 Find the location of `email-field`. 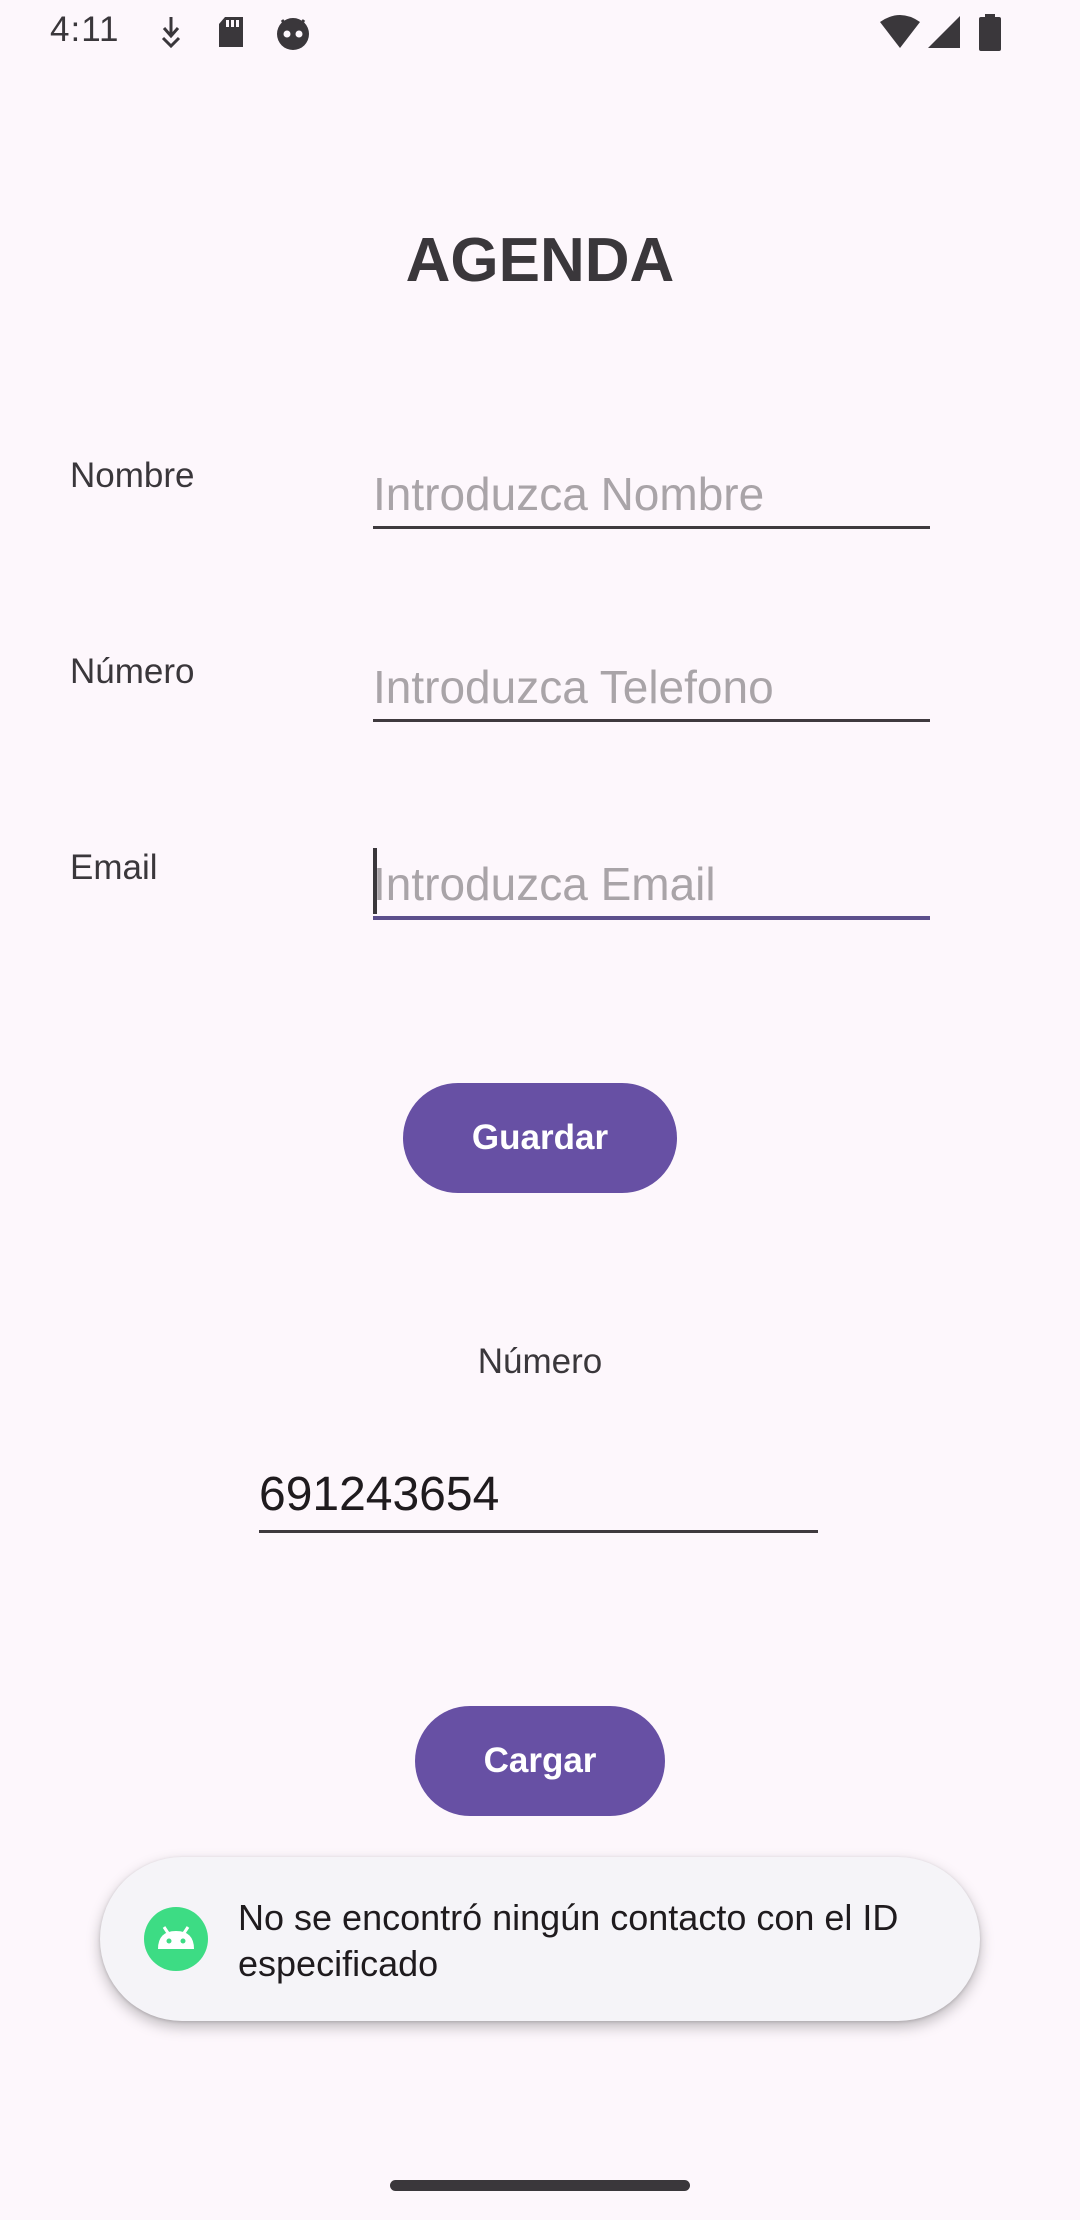

email-field is located at coordinates (651, 884).